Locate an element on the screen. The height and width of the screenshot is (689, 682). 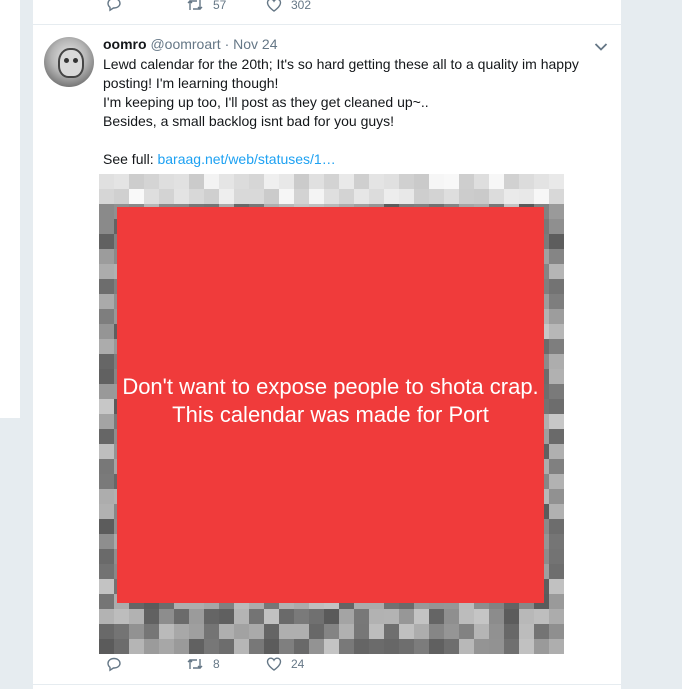
retweet-icon is located at coordinates (195, 6).